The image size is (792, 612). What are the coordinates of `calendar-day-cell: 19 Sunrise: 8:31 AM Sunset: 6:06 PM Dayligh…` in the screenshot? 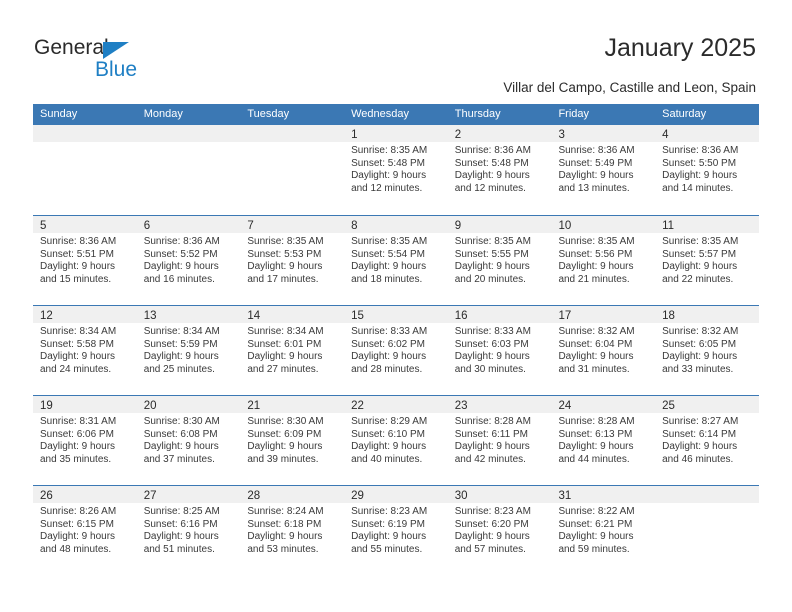 It's located at (85, 440).